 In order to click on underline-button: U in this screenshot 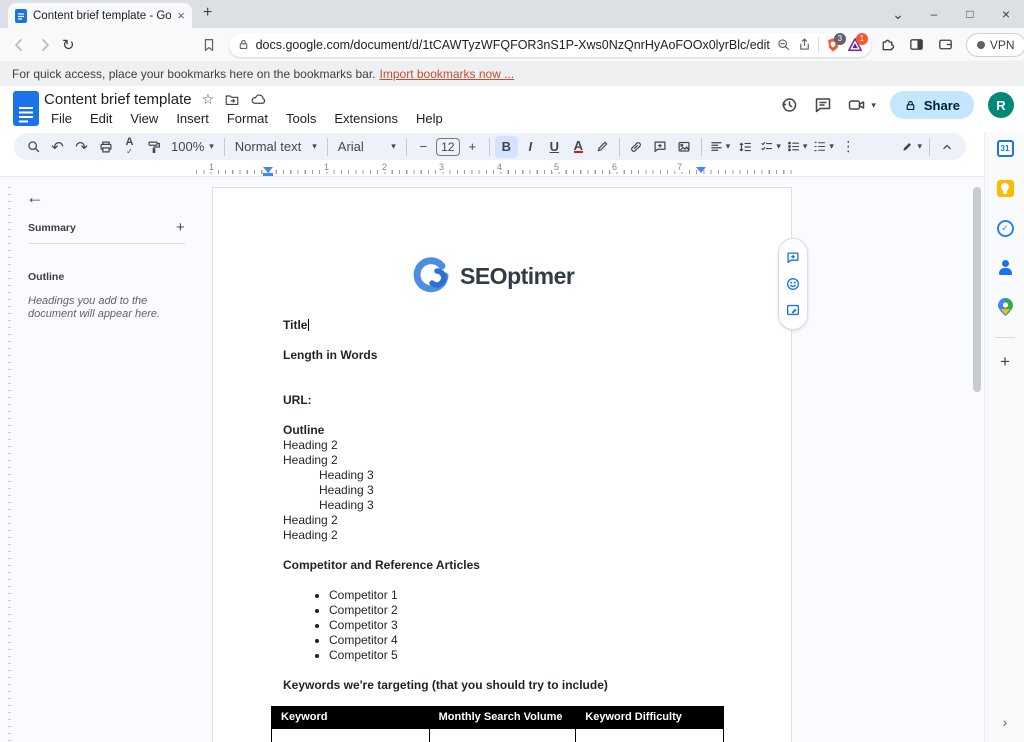, I will do `click(554, 147)`.